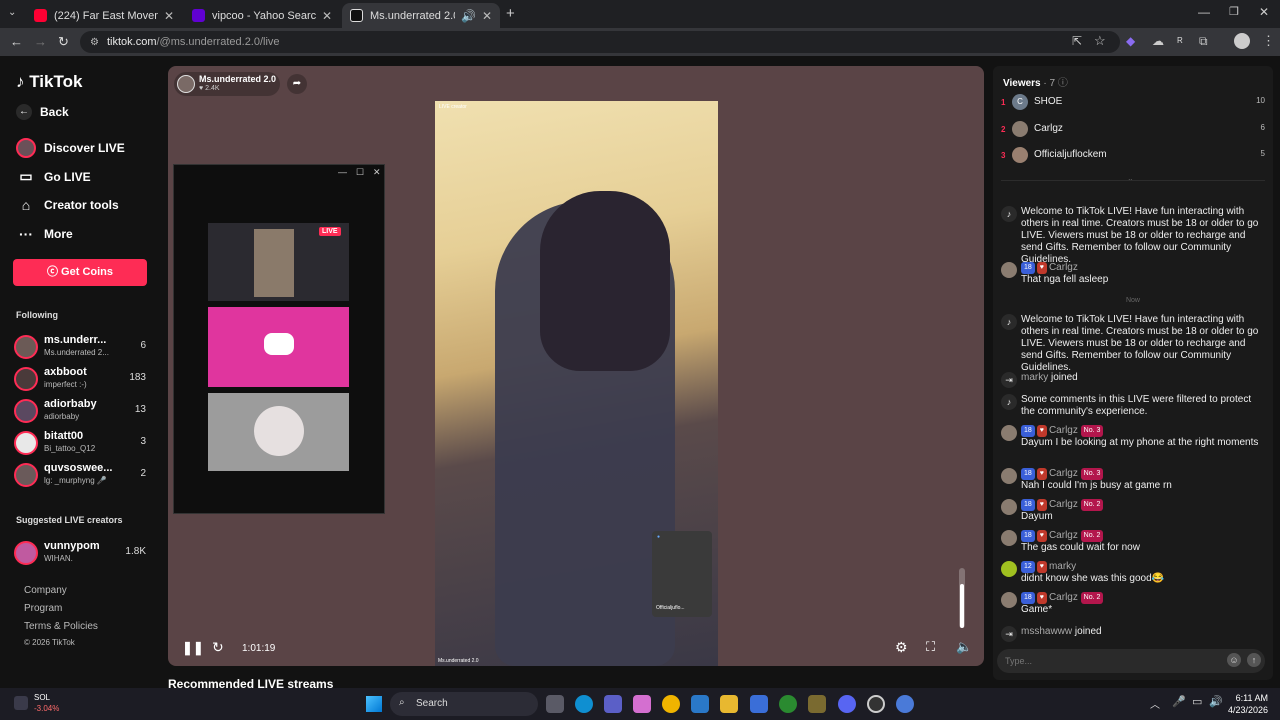  What do you see at coordinates (510, 13) in the screenshot?
I see `new-tab-button: +` at bounding box center [510, 13].